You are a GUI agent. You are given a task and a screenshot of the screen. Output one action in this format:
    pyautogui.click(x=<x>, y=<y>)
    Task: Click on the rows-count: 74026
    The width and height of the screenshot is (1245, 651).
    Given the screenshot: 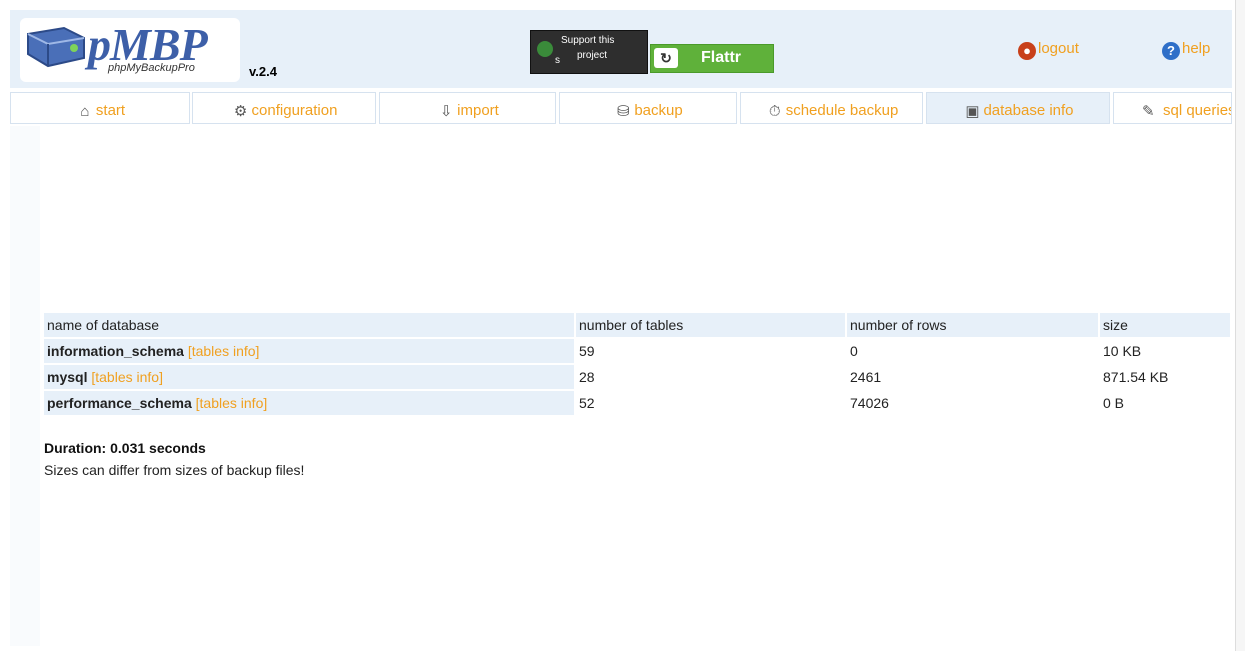 What is the action you would take?
    pyautogui.click(x=869, y=403)
    